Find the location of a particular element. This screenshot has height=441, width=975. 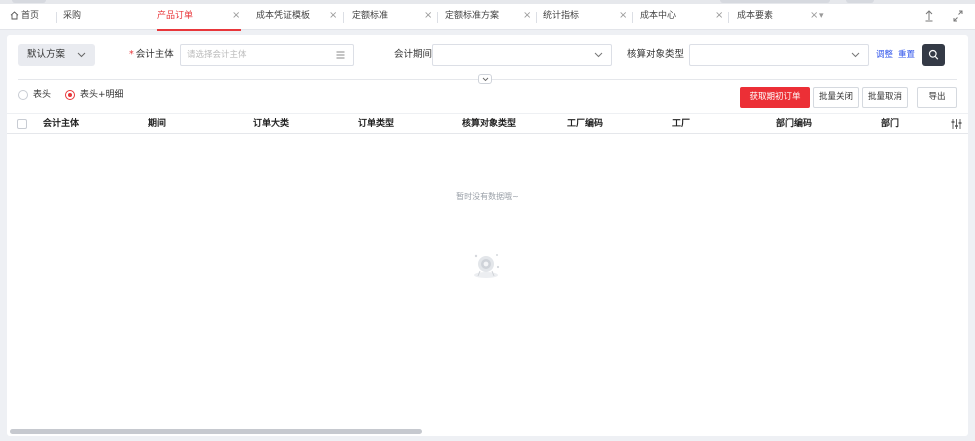

tab-label: 定额标准方案 is located at coordinates (472, 16).